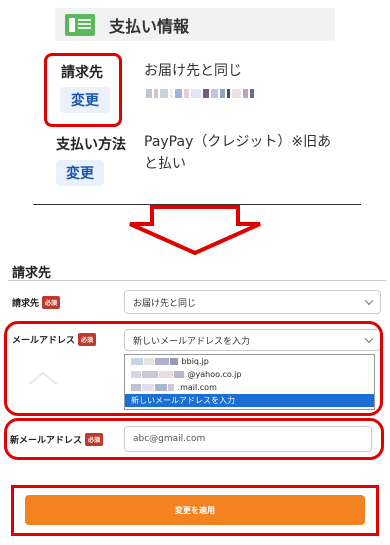  I want to click on billing-field-label: 請求先 必須, so click(36, 302).